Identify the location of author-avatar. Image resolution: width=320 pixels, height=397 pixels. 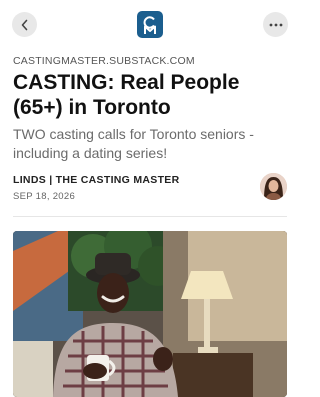
(273, 186).